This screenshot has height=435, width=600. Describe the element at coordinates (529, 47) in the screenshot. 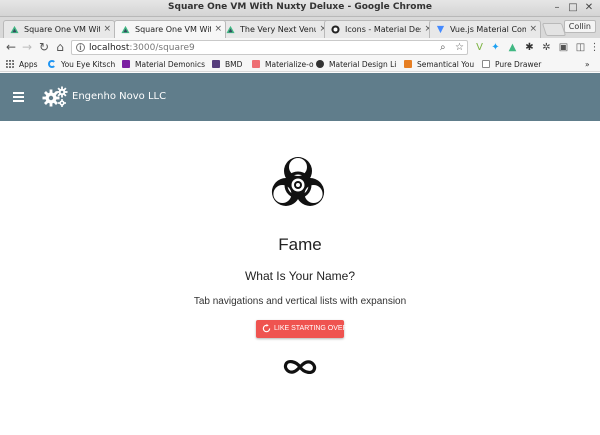

I see `extension-gear-icon: ✱` at that location.